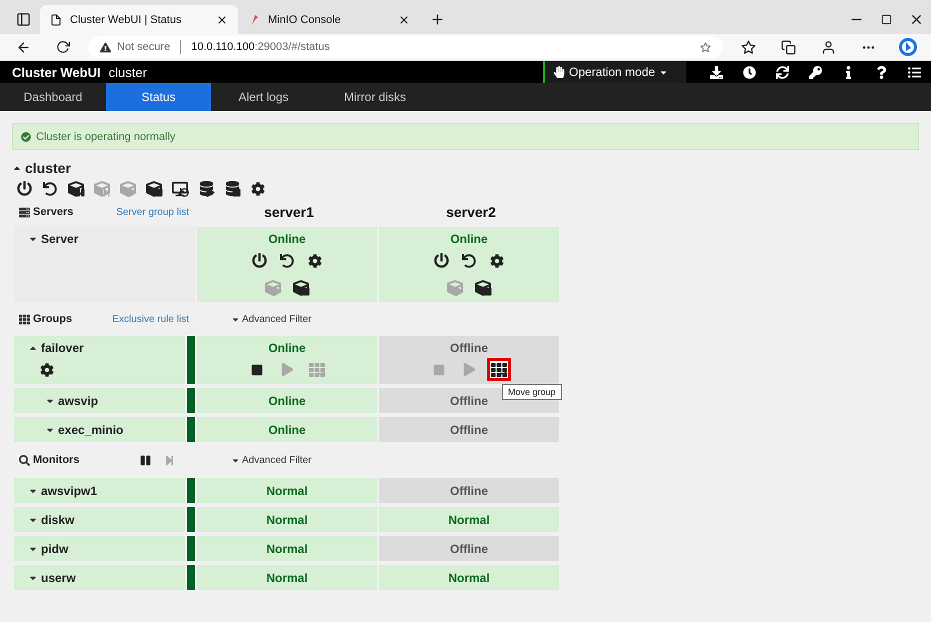  What do you see at coordinates (48, 168) in the screenshot?
I see `cluster-title: cluster` at bounding box center [48, 168].